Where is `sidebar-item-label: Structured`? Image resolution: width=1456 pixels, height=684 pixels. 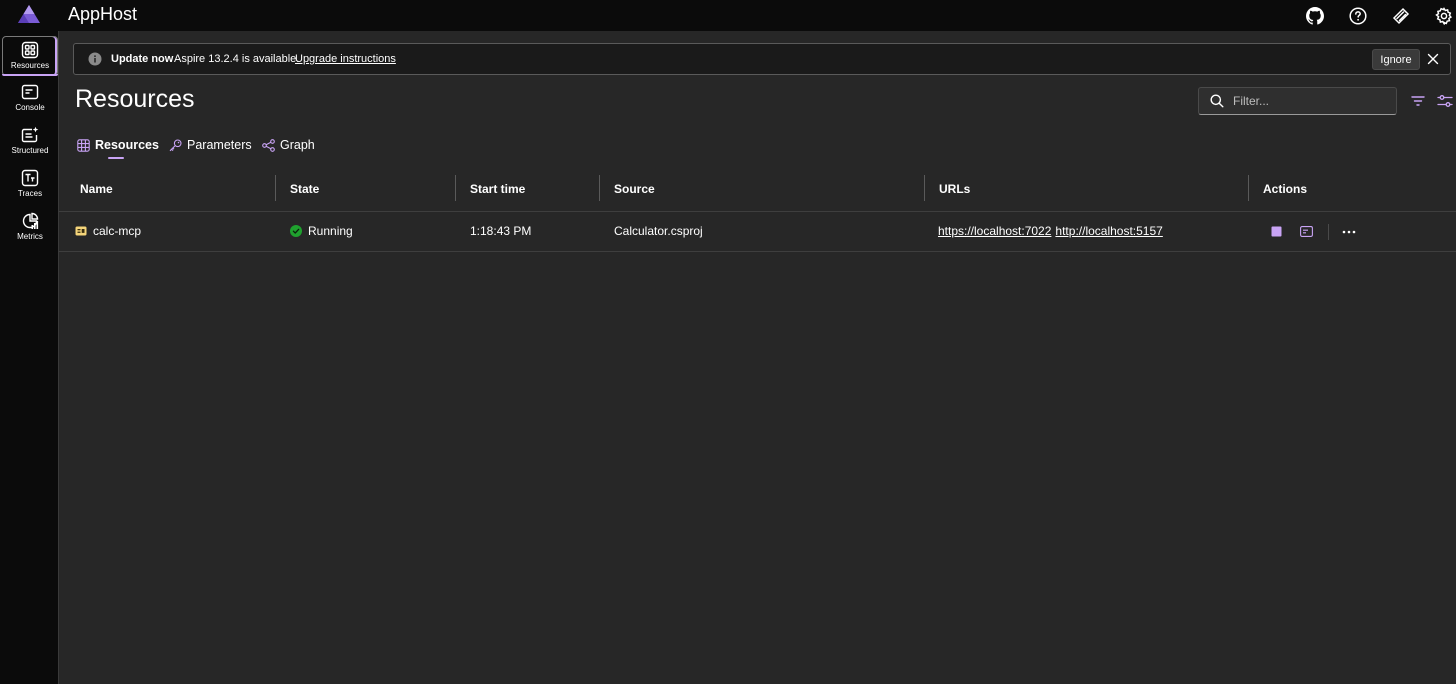
sidebar-item-label: Structured is located at coordinates (30, 150).